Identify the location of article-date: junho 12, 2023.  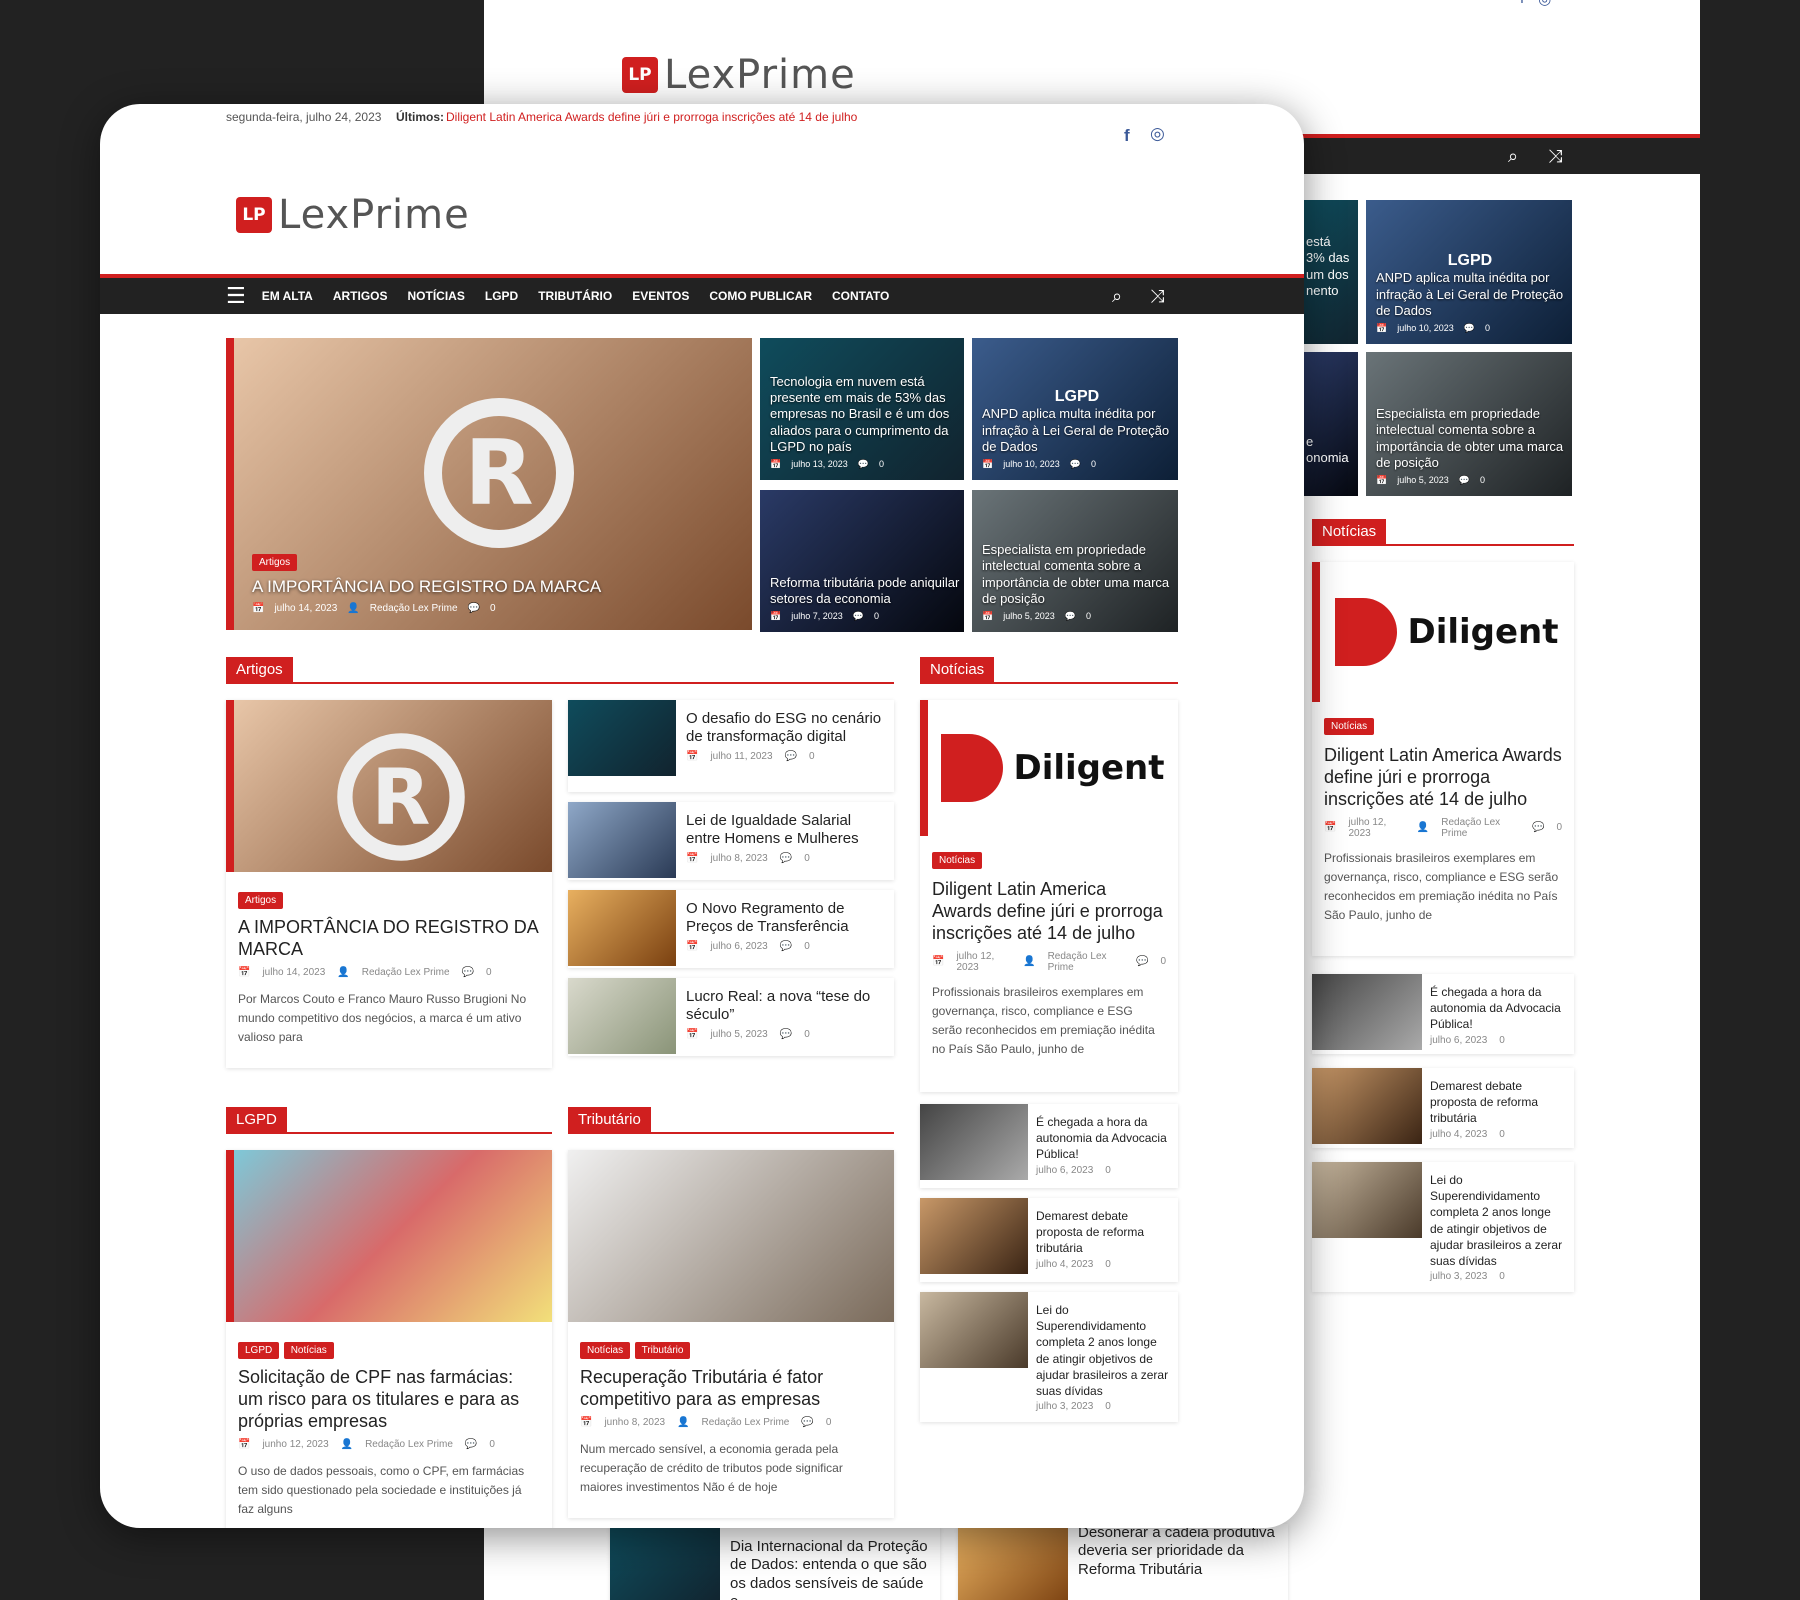
(295, 1444).